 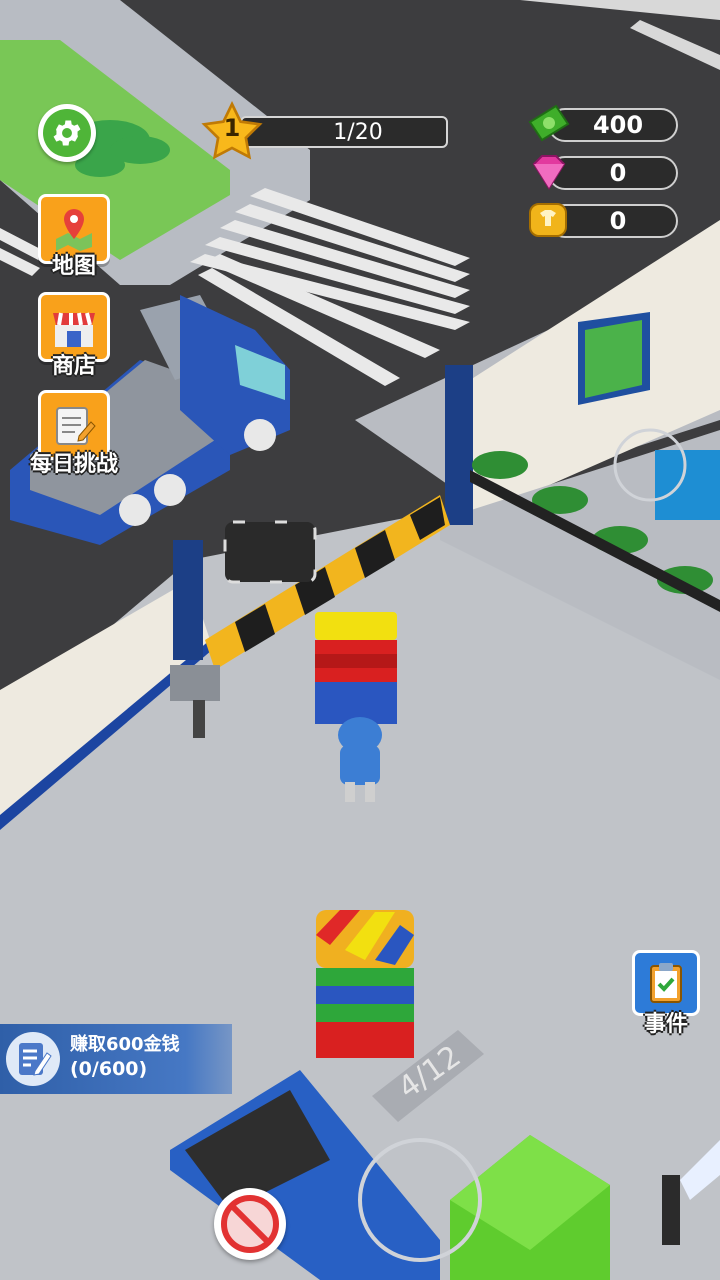 I want to click on daily-challenge-menu-item: 每日挑战, so click(x=74, y=433).